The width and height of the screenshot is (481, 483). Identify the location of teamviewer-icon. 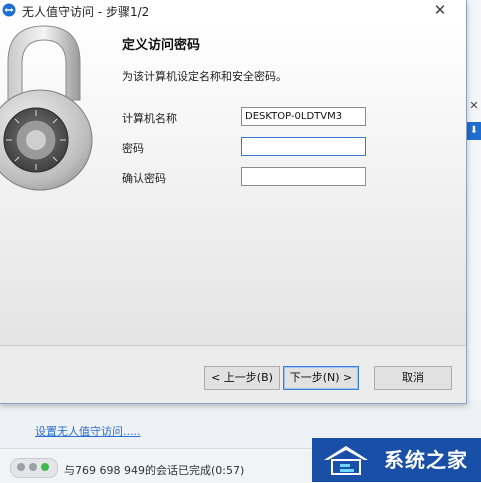
(9, 10).